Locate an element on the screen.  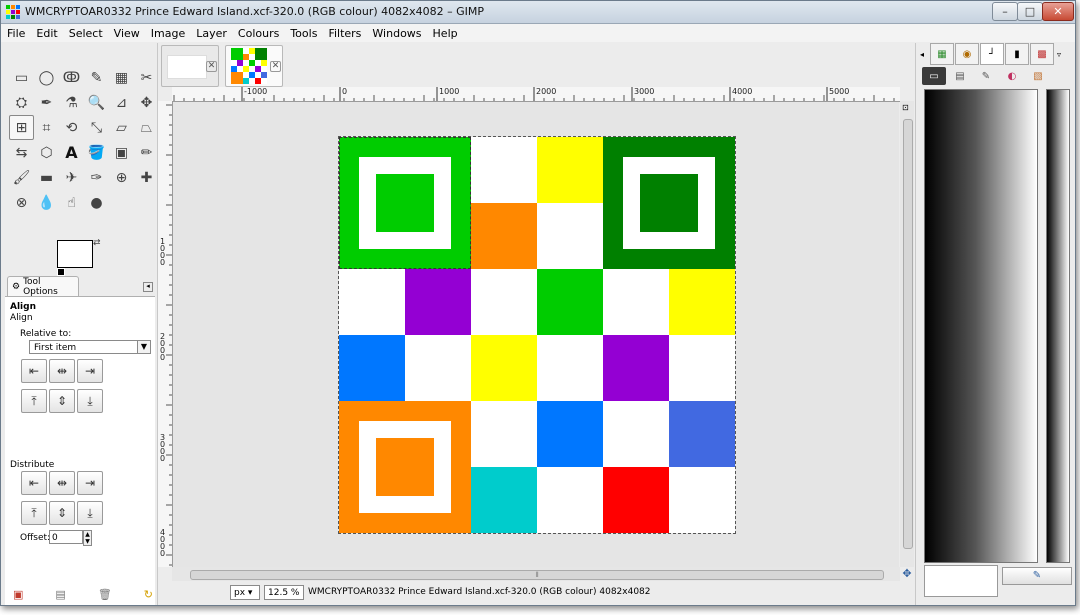
rect-select-icon: ▭ is located at coordinates (21, 77).